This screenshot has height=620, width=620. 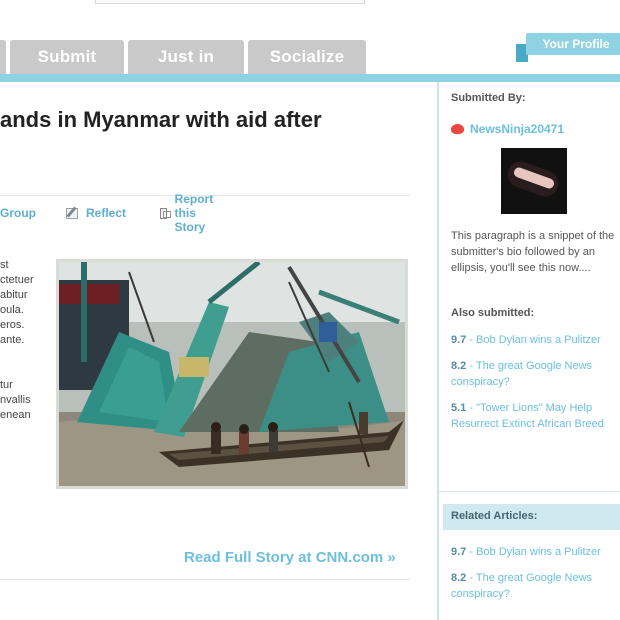 I want to click on reflect-label: Reflect, so click(x=106, y=213).